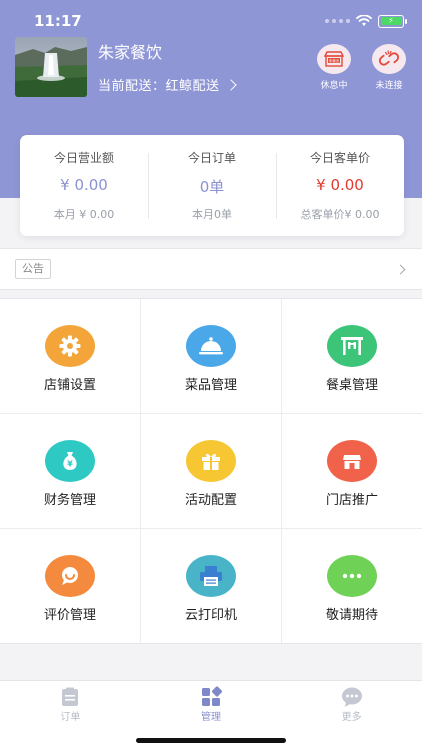  Describe the element at coordinates (33, 269) in the screenshot. I see `notice-tag: 公告` at that location.